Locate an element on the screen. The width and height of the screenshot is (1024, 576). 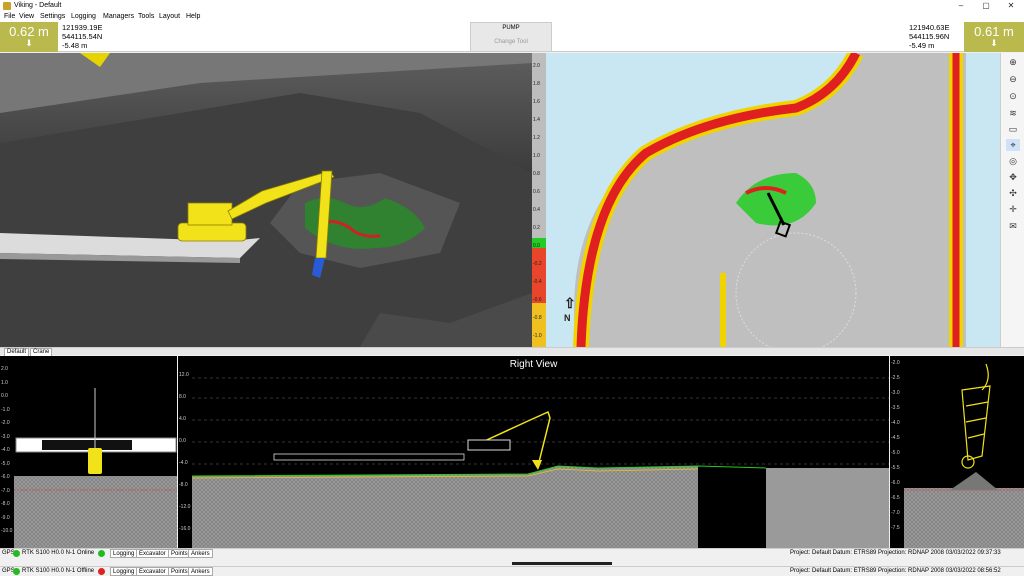
axis-tick-label: 4.0 is located at coordinates (182, 419).